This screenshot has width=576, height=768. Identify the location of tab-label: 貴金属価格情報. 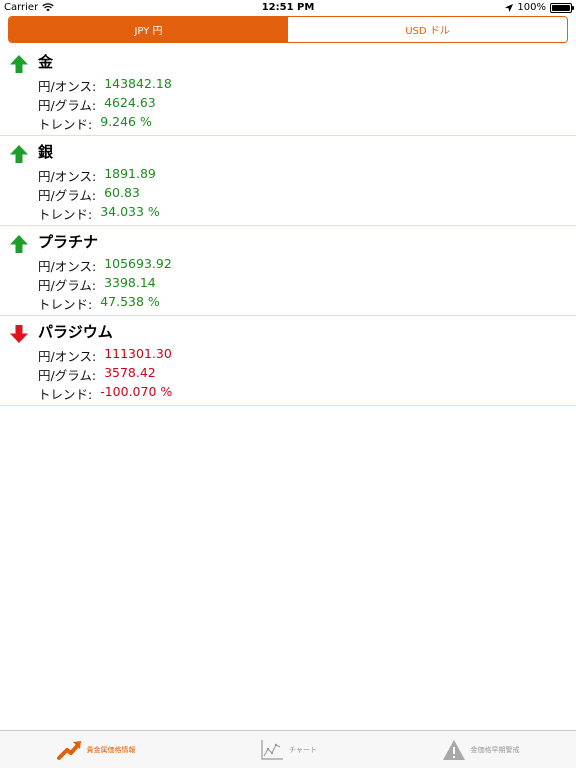
(111, 749).